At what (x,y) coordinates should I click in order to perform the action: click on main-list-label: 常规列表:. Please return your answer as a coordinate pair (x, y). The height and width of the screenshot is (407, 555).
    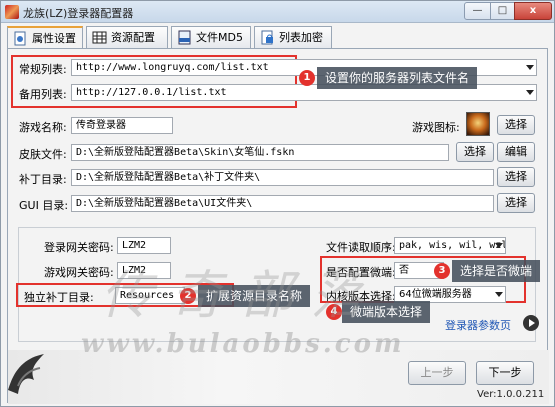
    Looking at the image, I should click on (43, 69).